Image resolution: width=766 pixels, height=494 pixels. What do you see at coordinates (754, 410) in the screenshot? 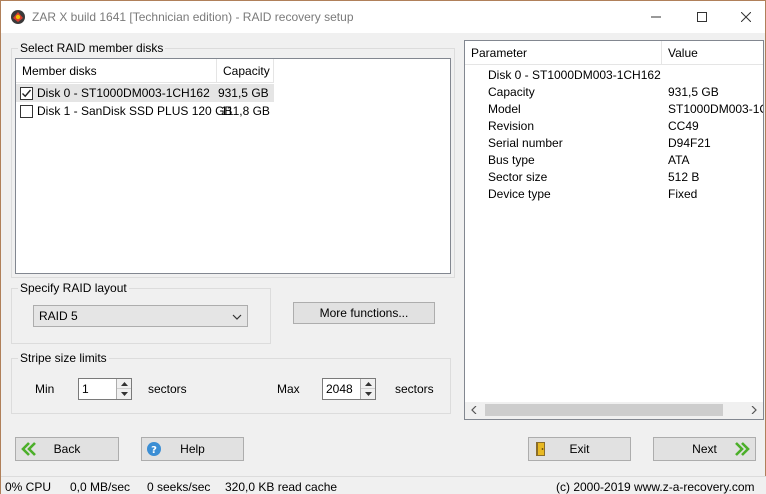
I see `scroll-right-icon` at bounding box center [754, 410].